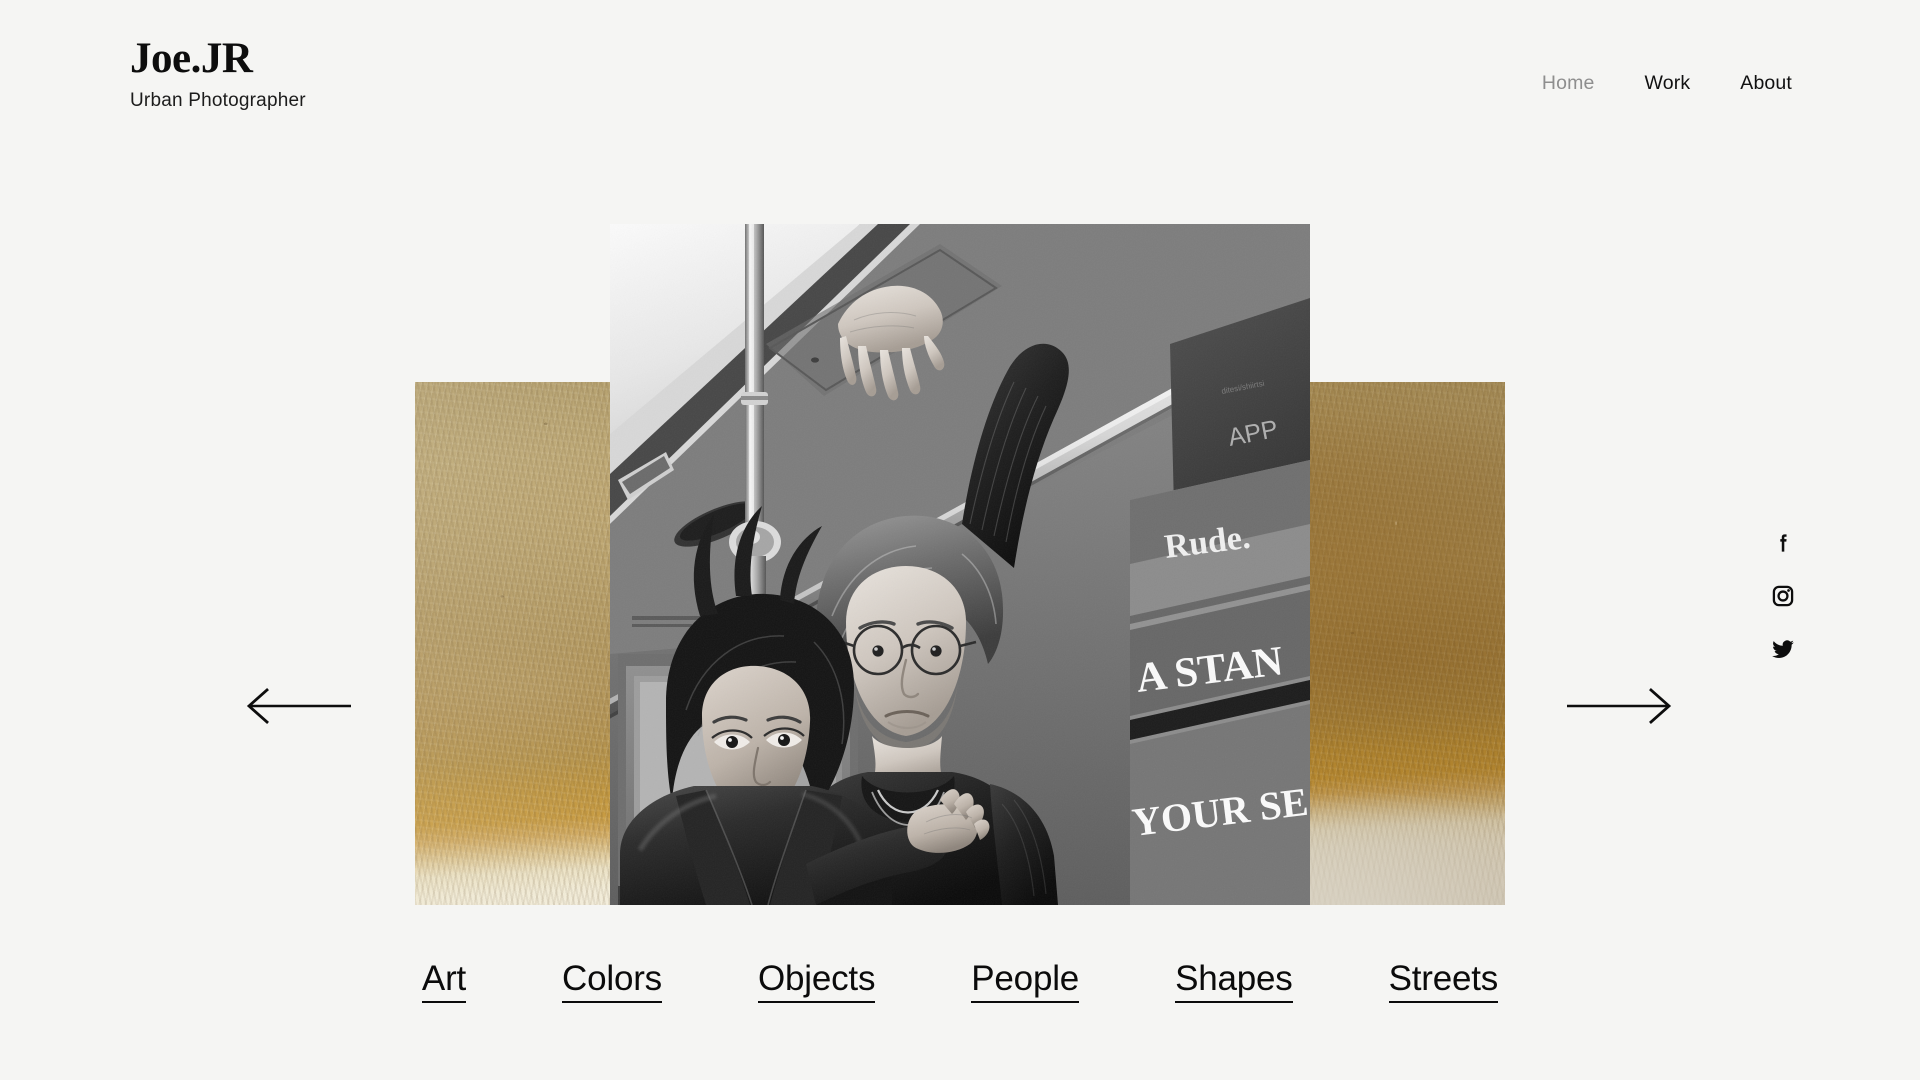  Describe the element at coordinates (960, 981) in the screenshot. I see `category-navigation: Art Colors Objects People Shapes Streets` at that location.